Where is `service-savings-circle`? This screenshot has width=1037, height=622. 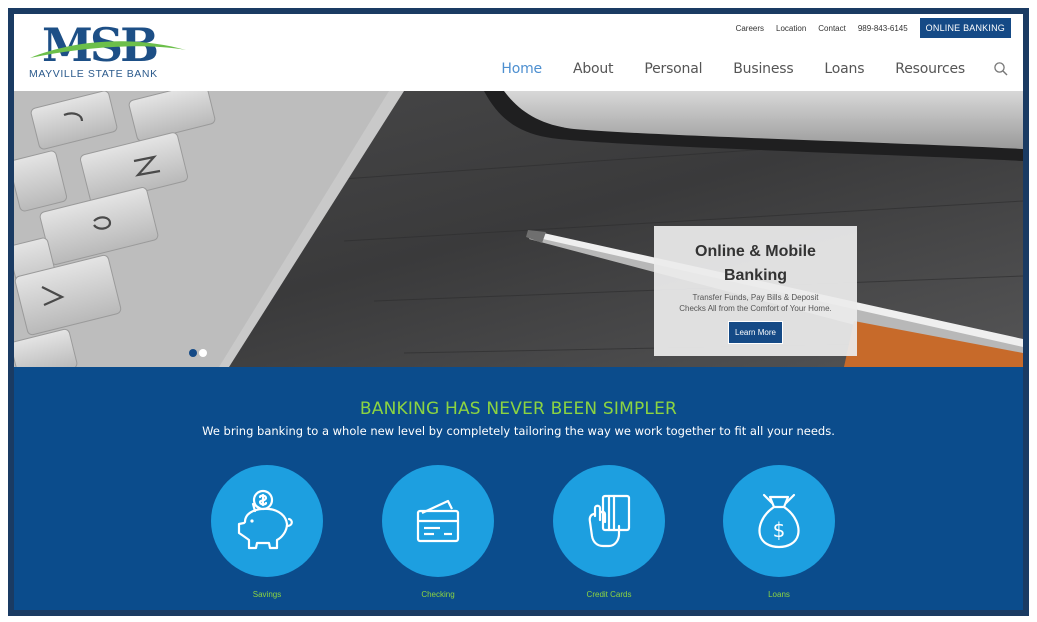 service-savings-circle is located at coordinates (267, 521).